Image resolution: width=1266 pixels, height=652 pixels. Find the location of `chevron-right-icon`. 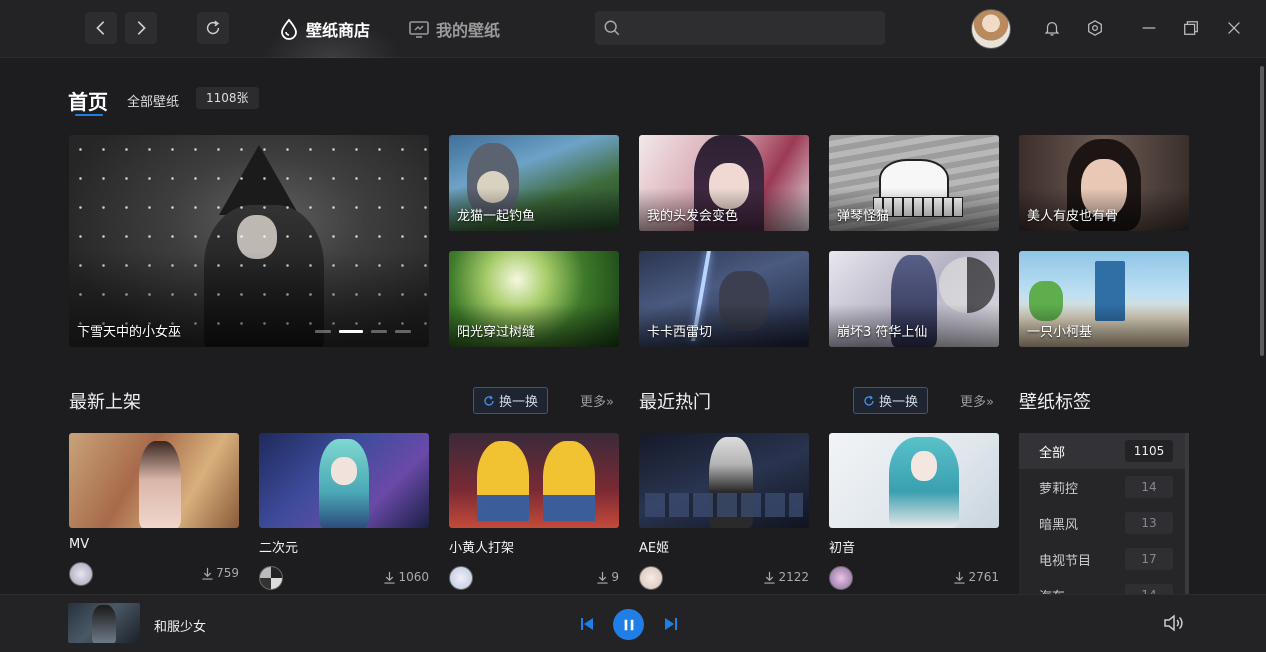

chevron-right-icon is located at coordinates (141, 28).